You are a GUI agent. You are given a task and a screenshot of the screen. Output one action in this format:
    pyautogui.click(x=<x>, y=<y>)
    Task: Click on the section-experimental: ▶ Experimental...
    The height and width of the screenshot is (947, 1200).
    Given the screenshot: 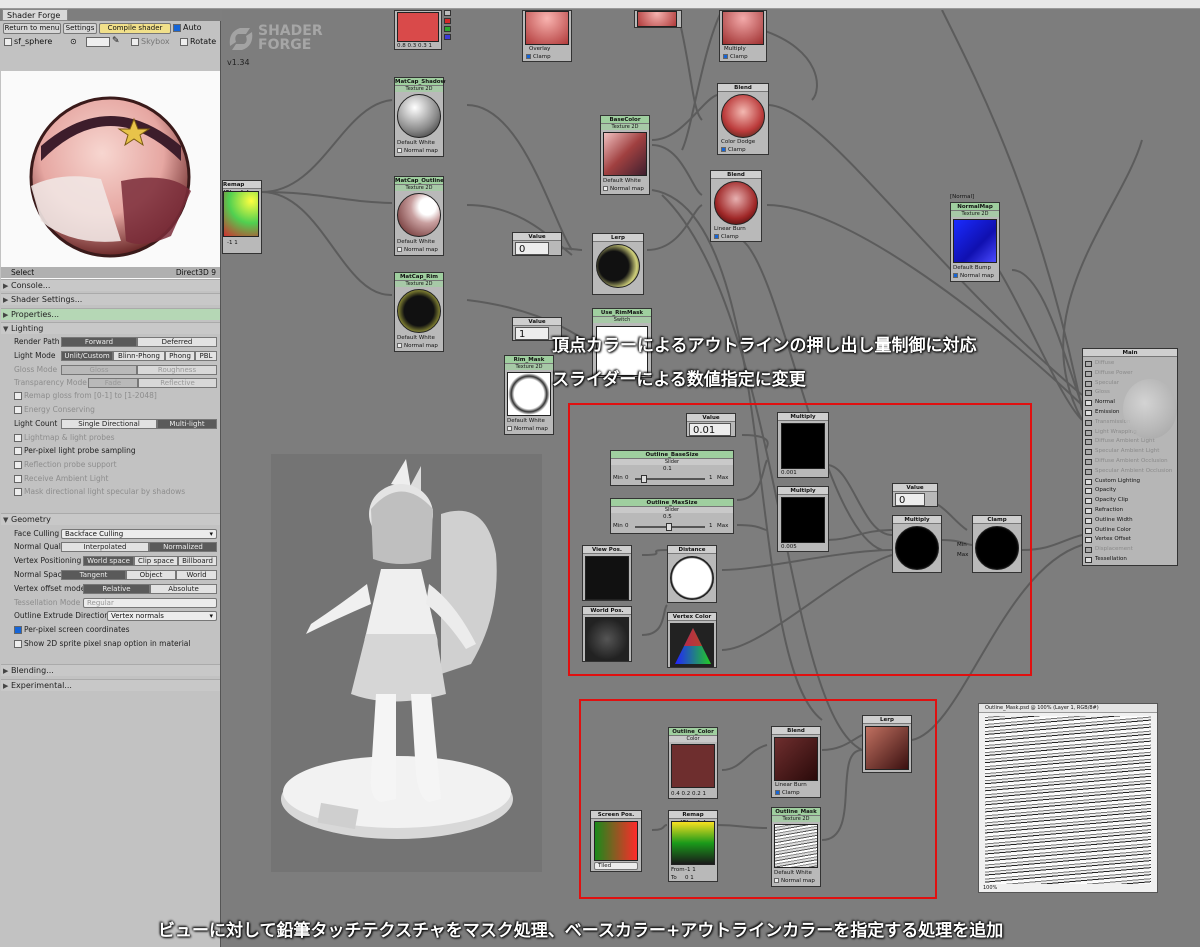 What is the action you would take?
    pyautogui.click(x=110, y=685)
    